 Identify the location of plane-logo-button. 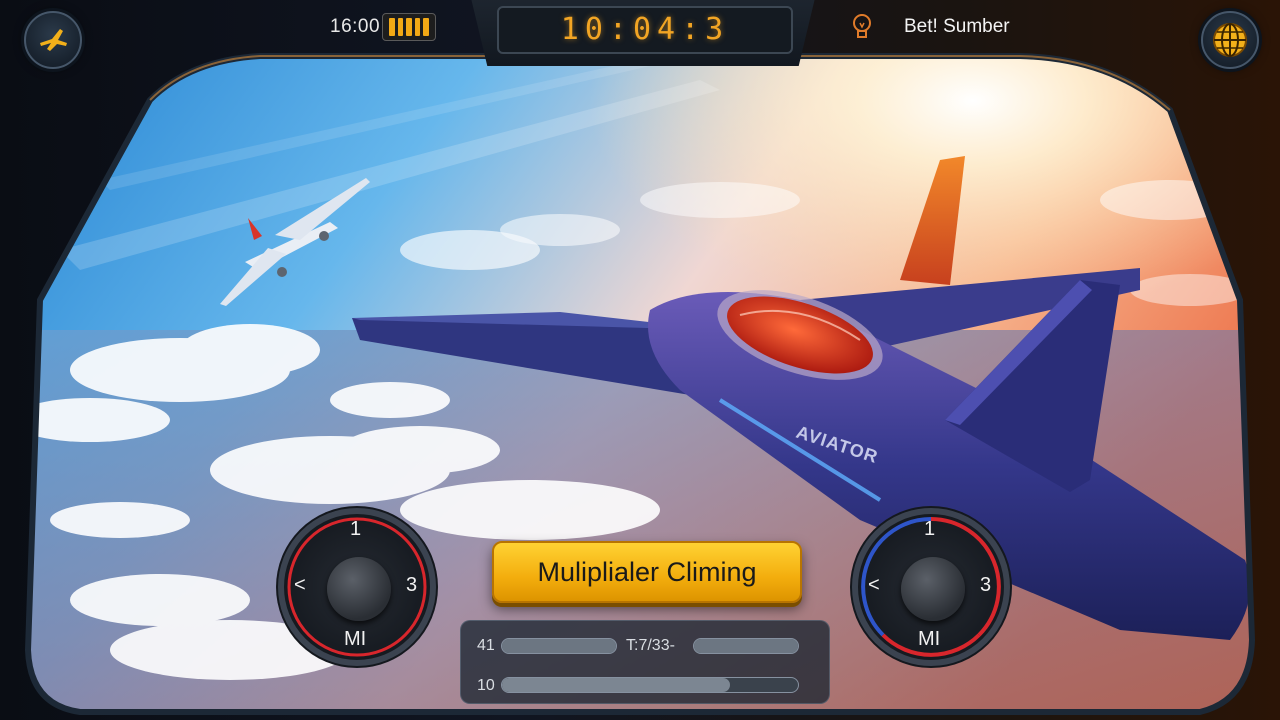
(53, 40).